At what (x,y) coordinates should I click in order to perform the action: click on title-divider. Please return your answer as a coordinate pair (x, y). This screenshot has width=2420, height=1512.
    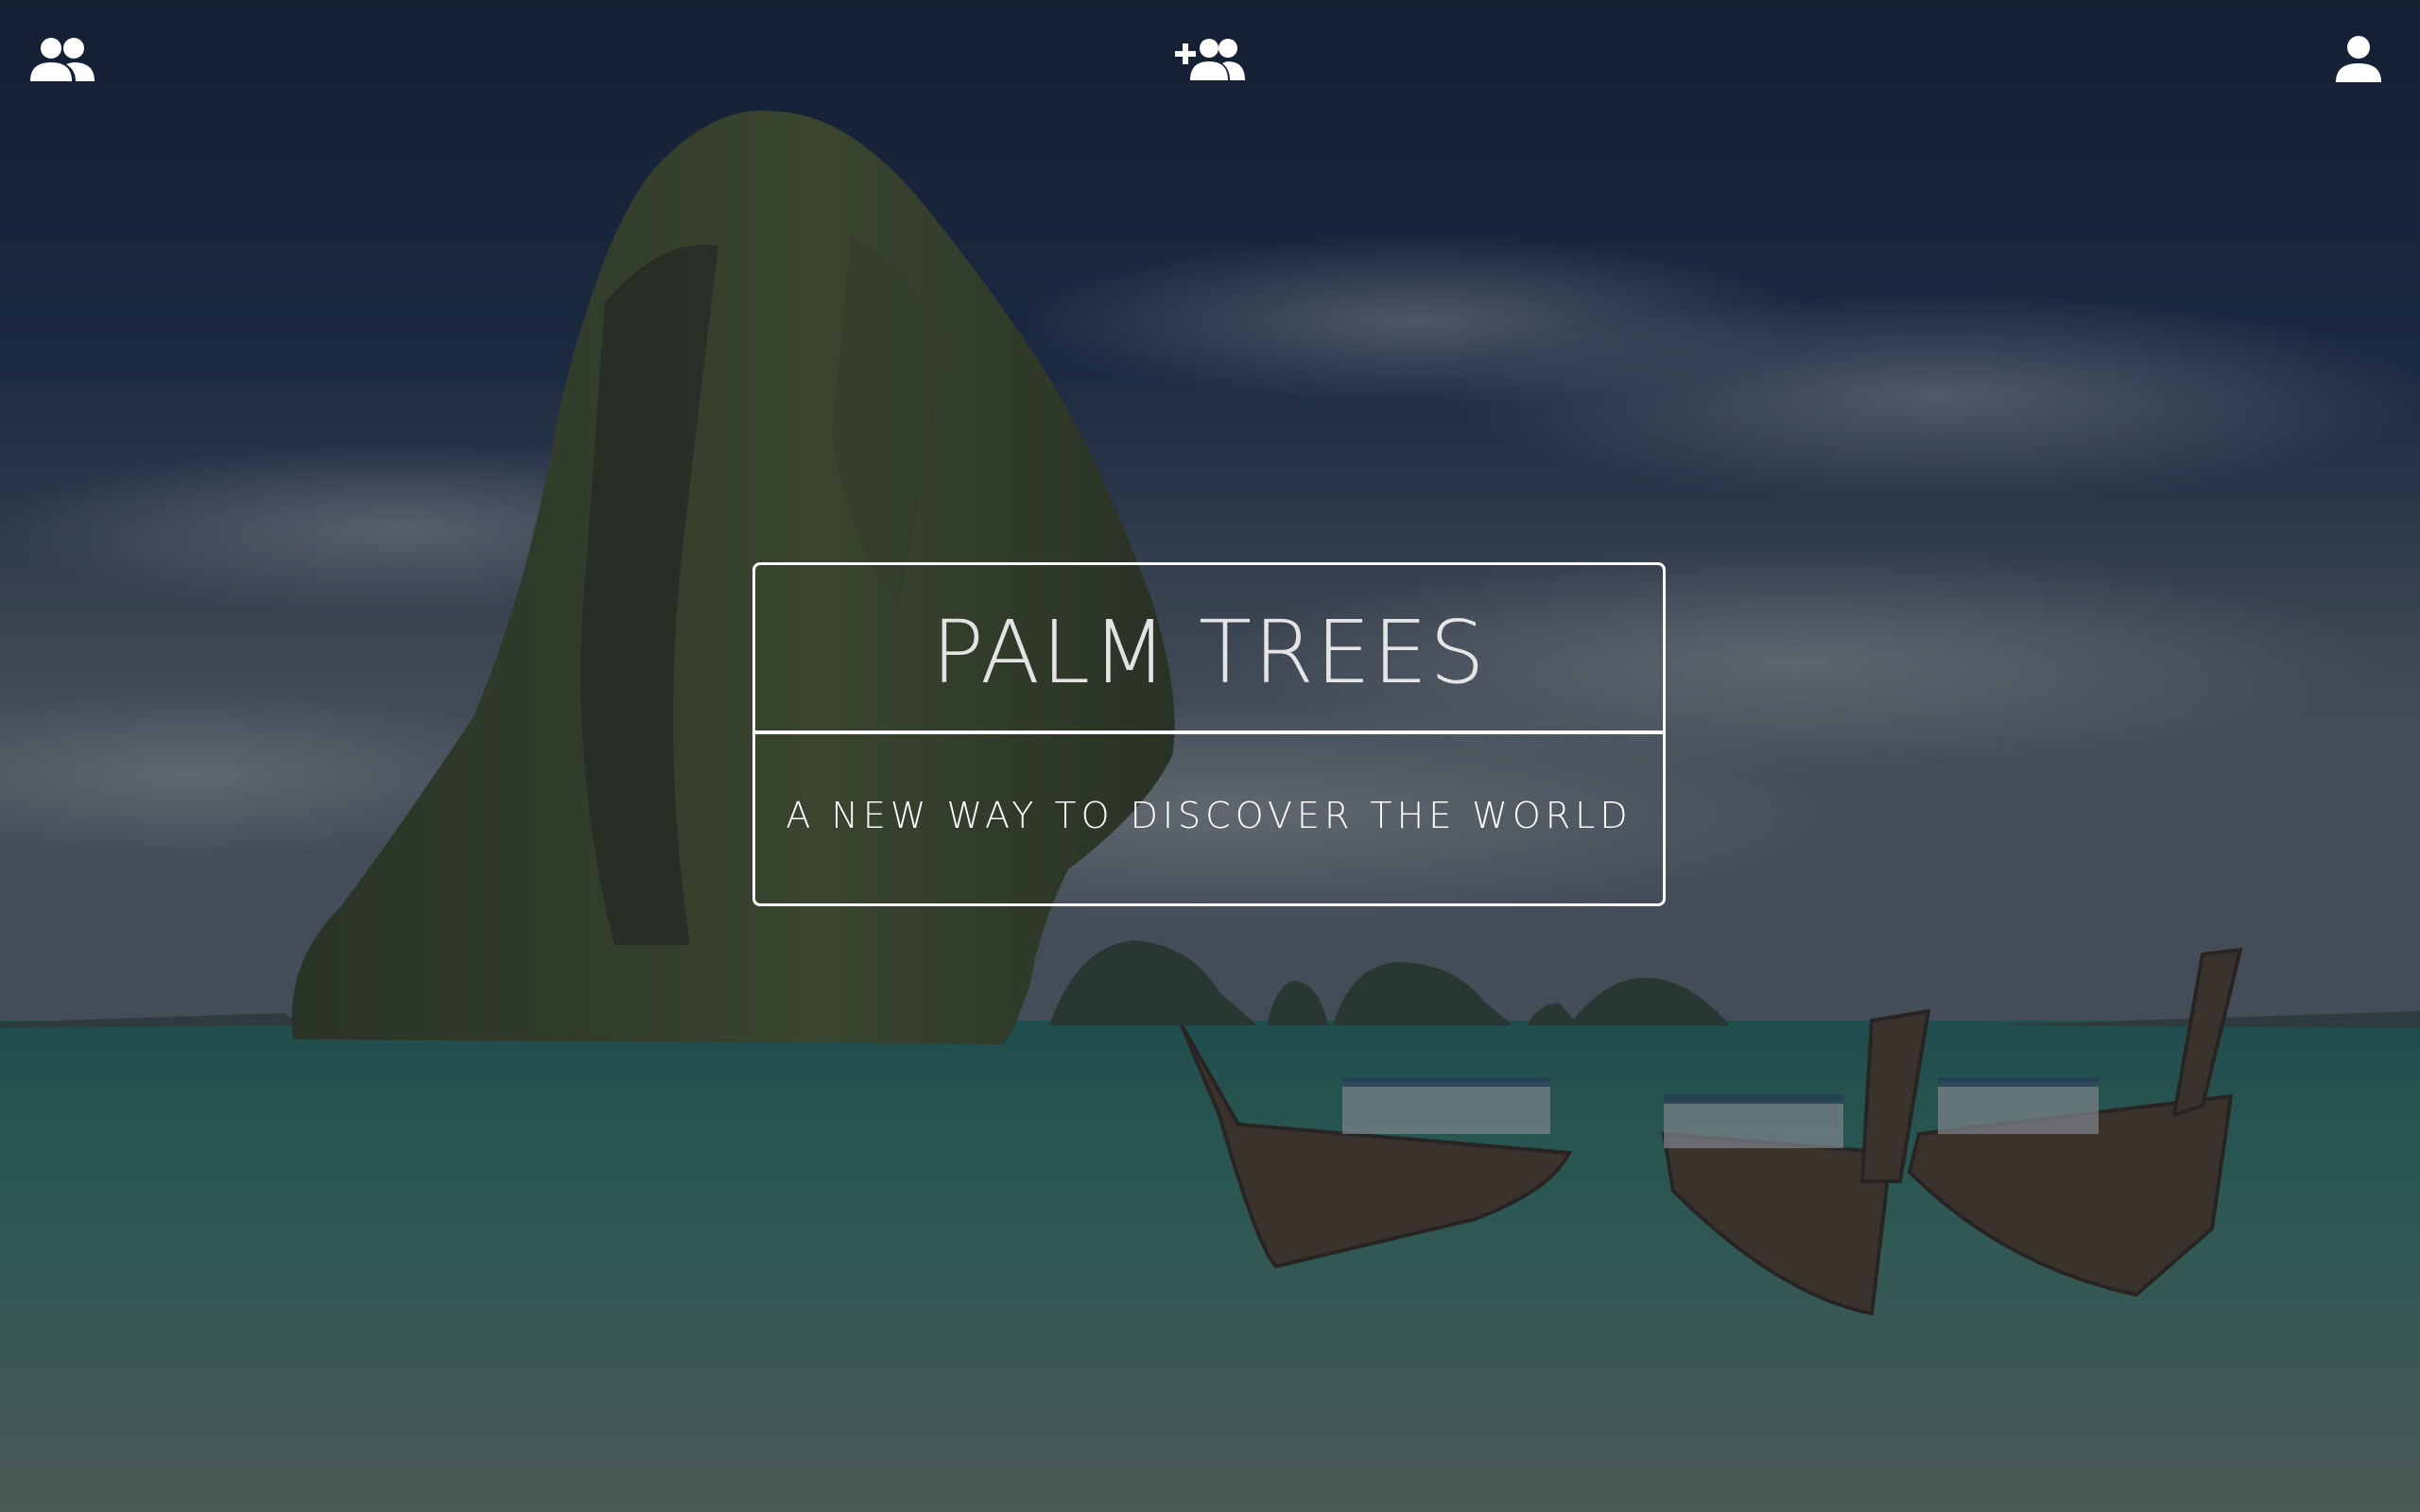
    Looking at the image, I should click on (1209, 732).